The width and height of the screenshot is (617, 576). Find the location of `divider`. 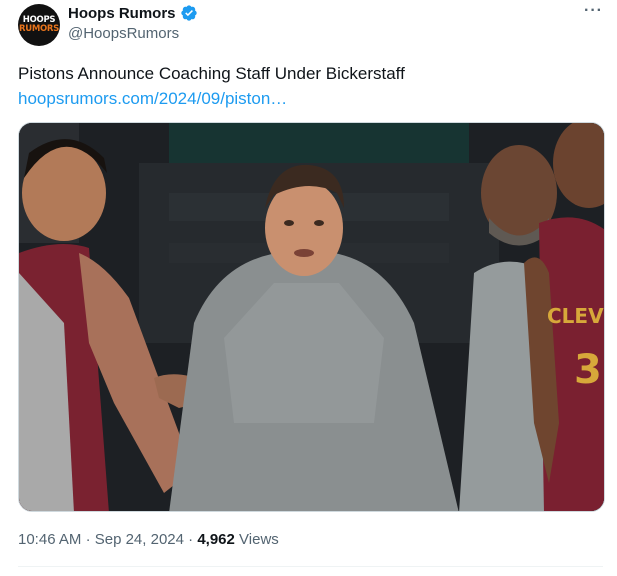

divider is located at coordinates (310, 566).